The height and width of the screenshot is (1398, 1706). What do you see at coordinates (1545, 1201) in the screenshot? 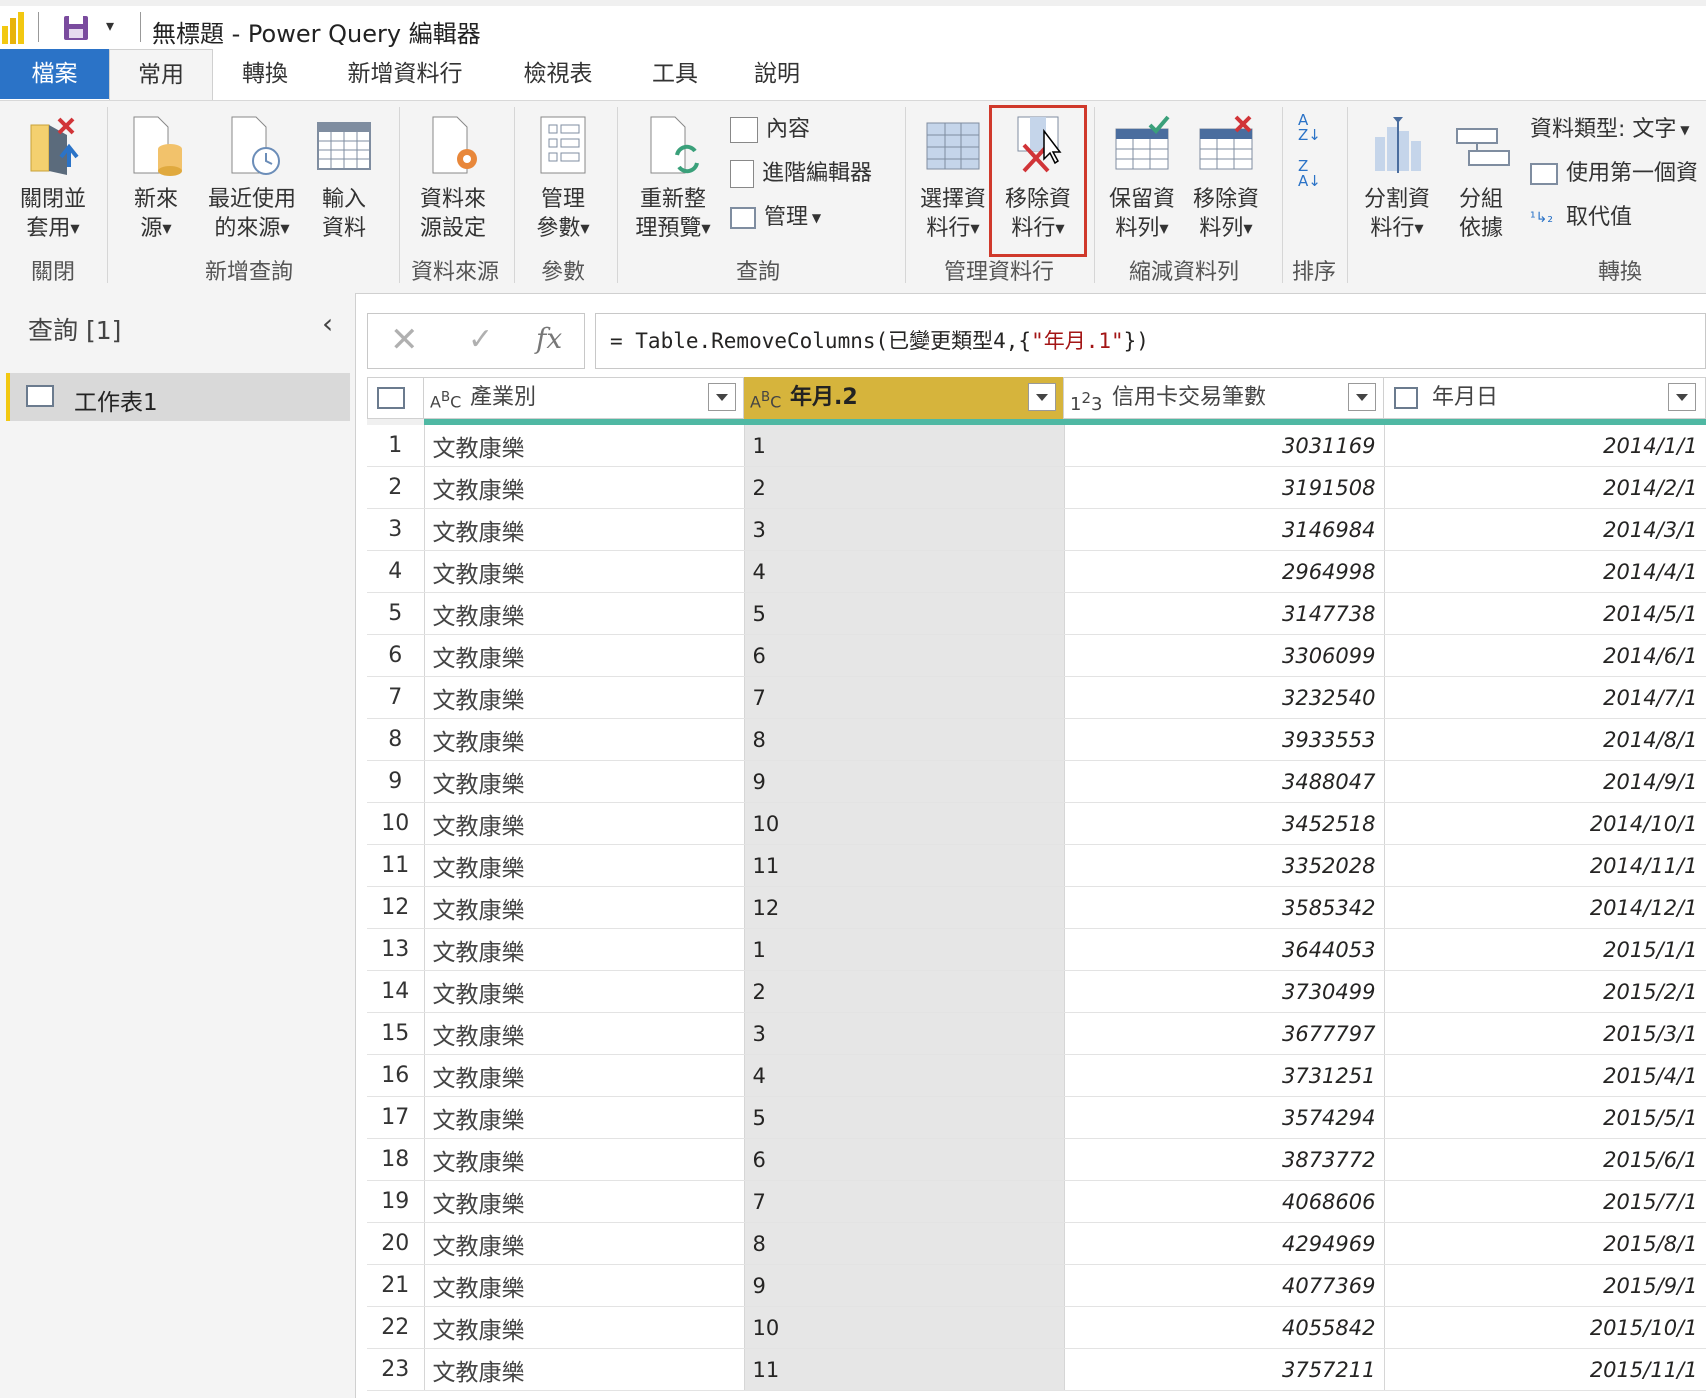
I see `cell-date: 2015/7/1` at bounding box center [1545, 1201].